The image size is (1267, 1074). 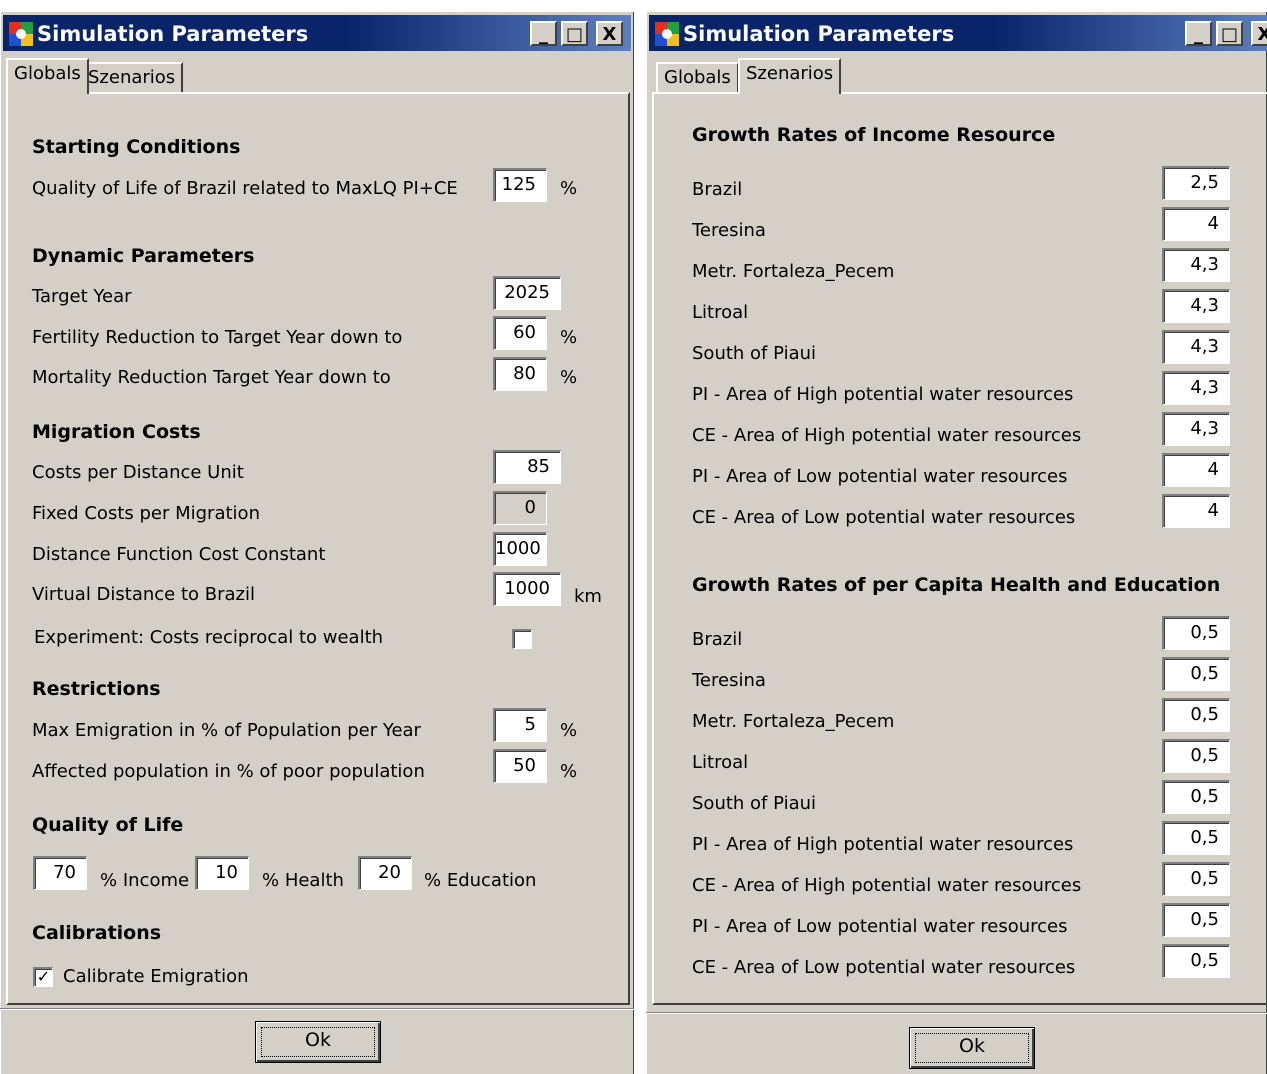 I want to click on max-emigration-input: 5, so click(x=520, y=725).